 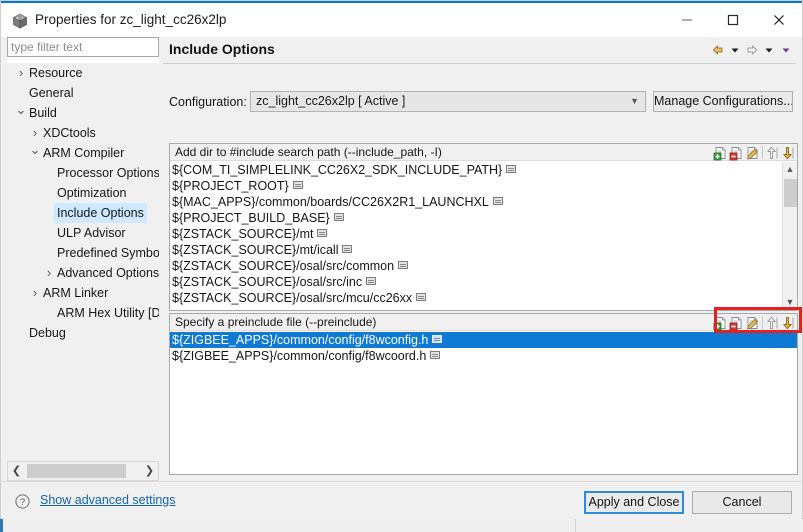 I want to click on sidebar-item-predefined-symbols: Predefined Symbols, so click(x=83, y=253).